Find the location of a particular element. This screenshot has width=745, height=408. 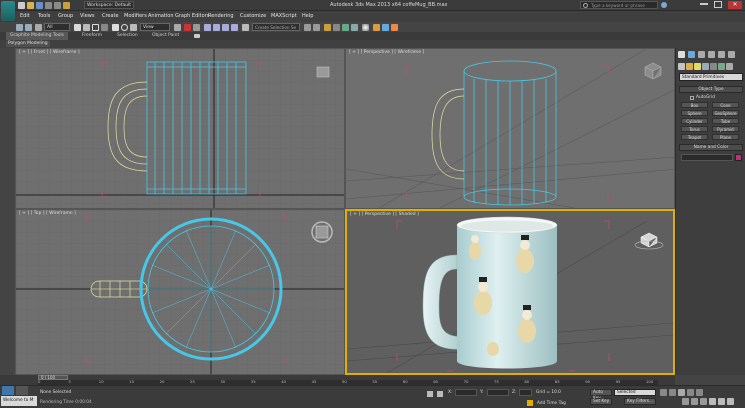

layer-explorer-icon is located at coordinates (8, 390).